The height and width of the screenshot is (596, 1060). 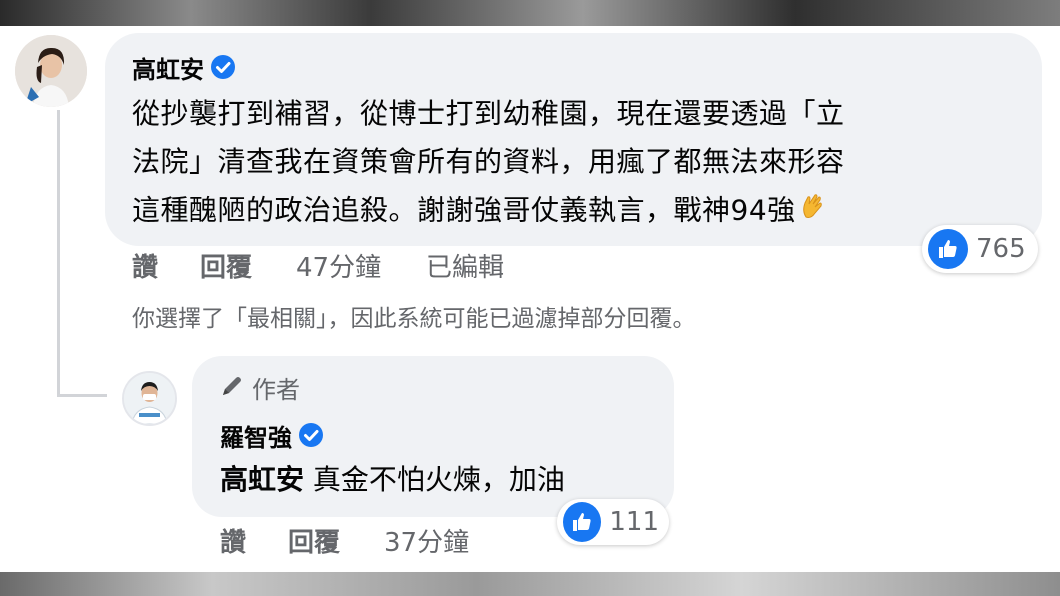 I want to click on comment-text-line: 從抄襲打到補習，從博士打到幼稚園，現在還要透過「立, so click(x=488, y=113).